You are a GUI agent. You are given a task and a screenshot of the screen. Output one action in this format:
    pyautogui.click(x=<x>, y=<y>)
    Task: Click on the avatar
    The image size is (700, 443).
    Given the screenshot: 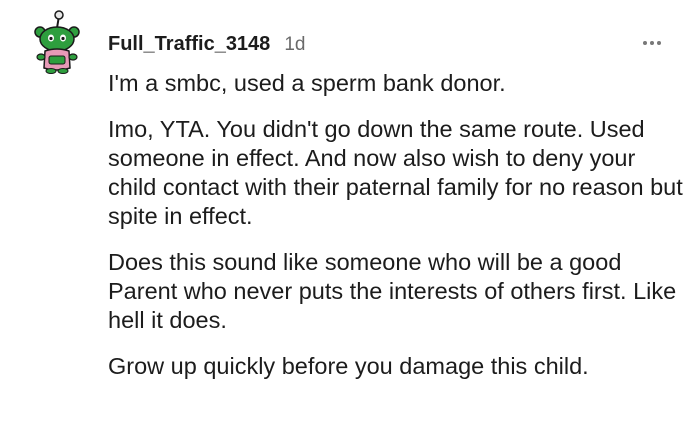 What is the action you would take?
    pyautogui.click(x=57, y=42)
    